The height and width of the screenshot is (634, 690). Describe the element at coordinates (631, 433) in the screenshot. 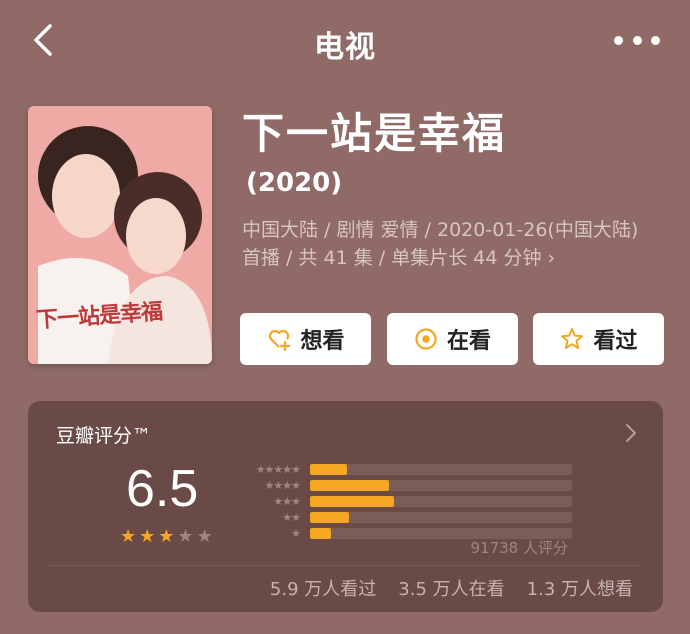

I see `chevron-right-icon` at that location.